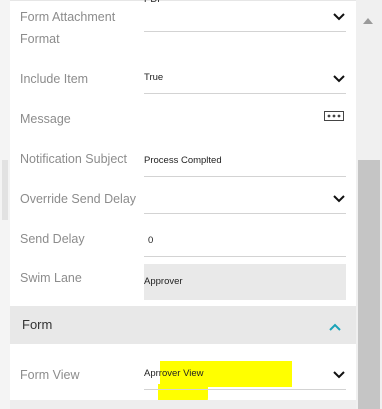 This screenshot has width=382, height=409. Describe the element at coordinates (51, 278) in the screenshot. I see `swim-lane-label: Swim Lane` at that location.